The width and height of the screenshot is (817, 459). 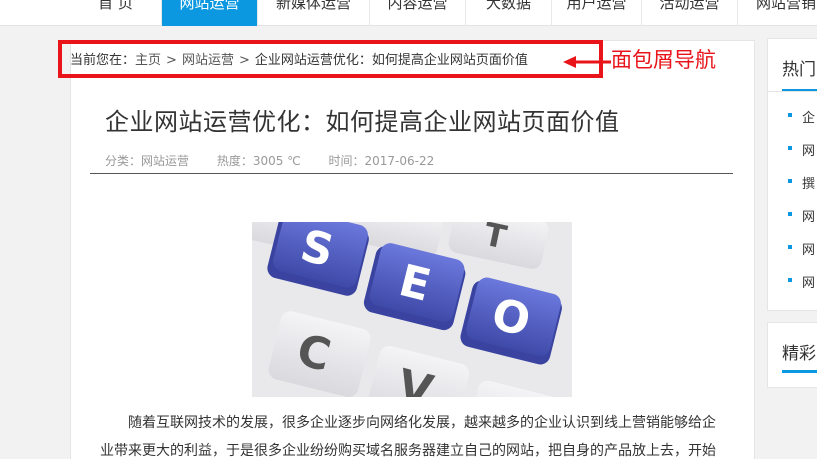 What do you see at coordinates (690, 13) in the screenshot?
I see `nav-item-activity: 活动运营` at bounding box center [690, 13].